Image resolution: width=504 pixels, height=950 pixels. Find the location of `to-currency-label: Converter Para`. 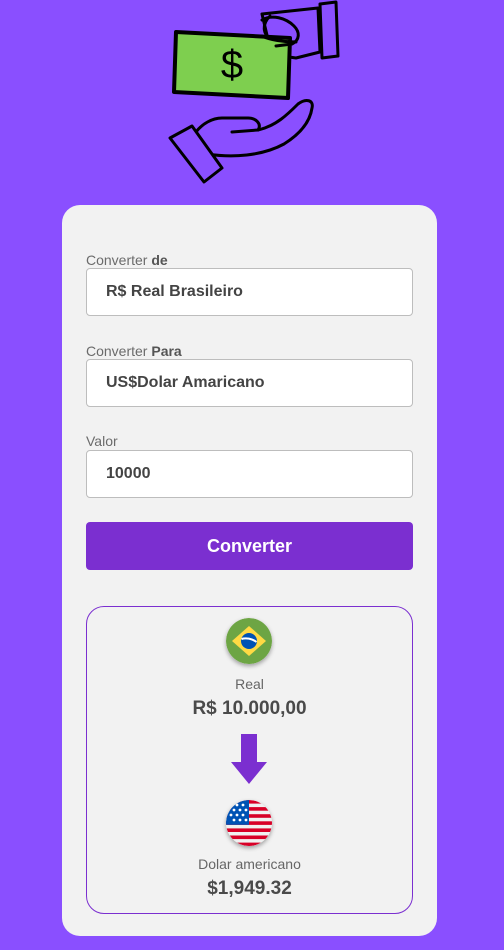

to-currency-label: Converter Para is located at coordinates (134, 351).